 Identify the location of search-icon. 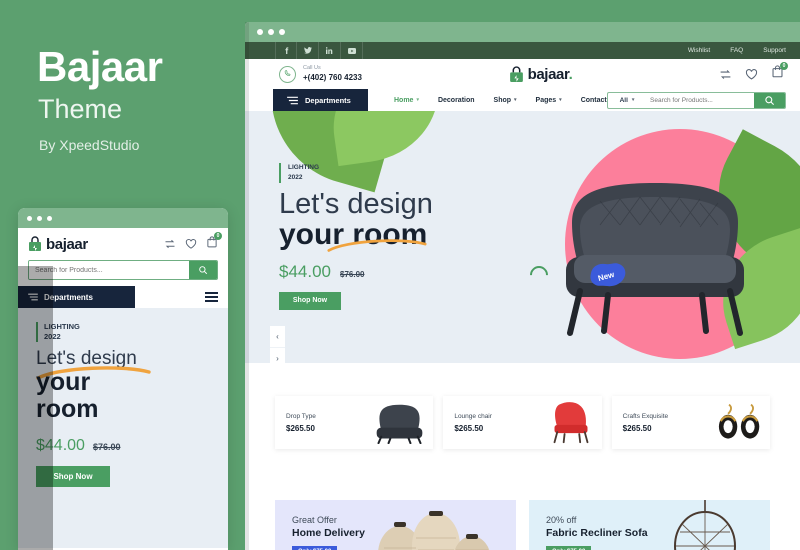
(203, 270).